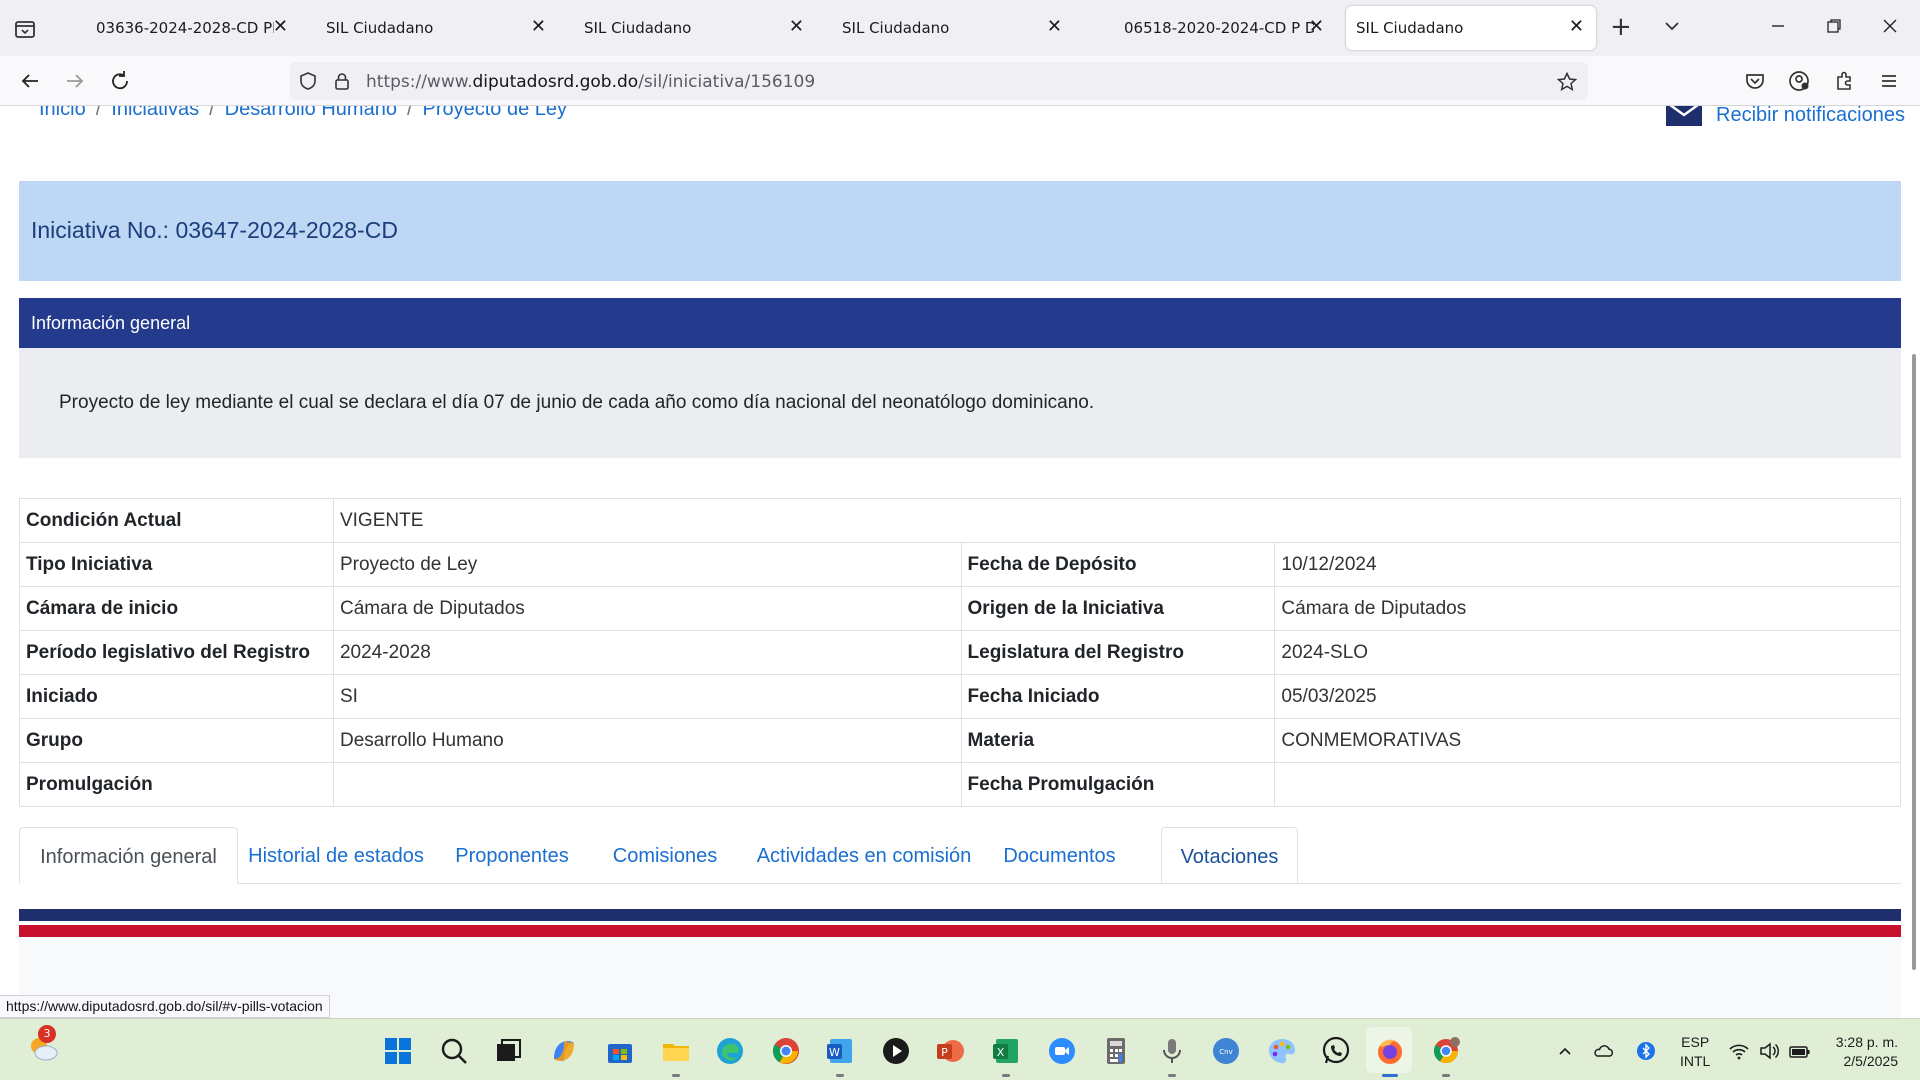  Describe the element at coordinates (1226, 1051) in the screenshot. I see `canva-icon: Cnv` at that location.